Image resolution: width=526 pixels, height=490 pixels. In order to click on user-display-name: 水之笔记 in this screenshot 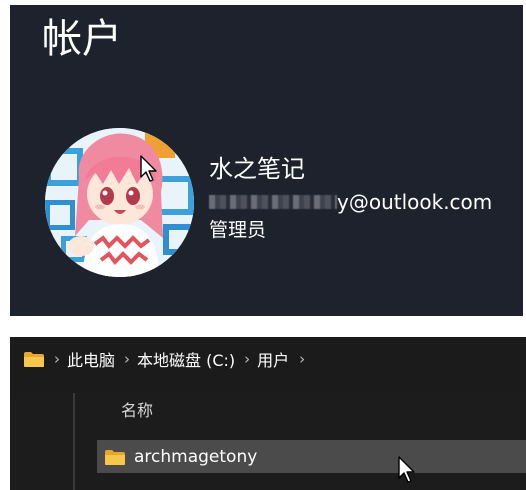, I will do `click(257, 169)`.